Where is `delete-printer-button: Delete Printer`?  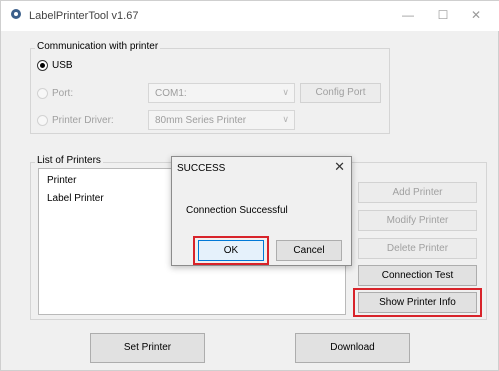 delete-printer-button: Delete Printer is located at coordinates (417, 248).